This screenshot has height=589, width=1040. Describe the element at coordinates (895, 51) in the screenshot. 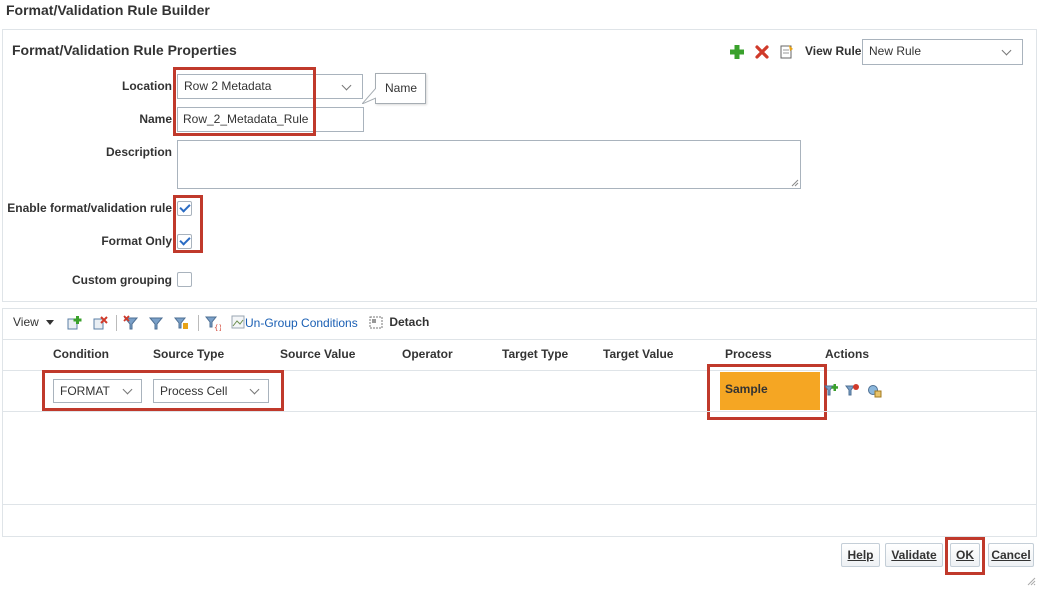

I see `view-rule-value: New Rule` at that location.